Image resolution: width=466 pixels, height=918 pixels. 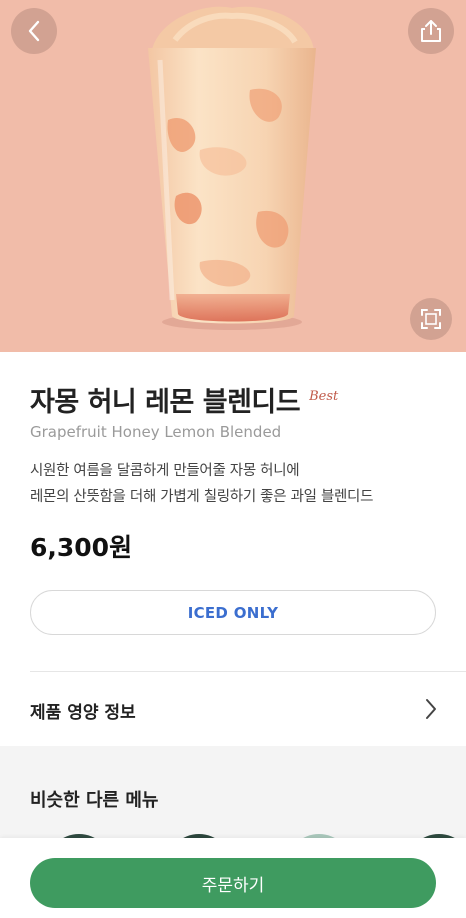 I want to click on bottom-order-bar: 주문하기, so click(x=233, y=878).